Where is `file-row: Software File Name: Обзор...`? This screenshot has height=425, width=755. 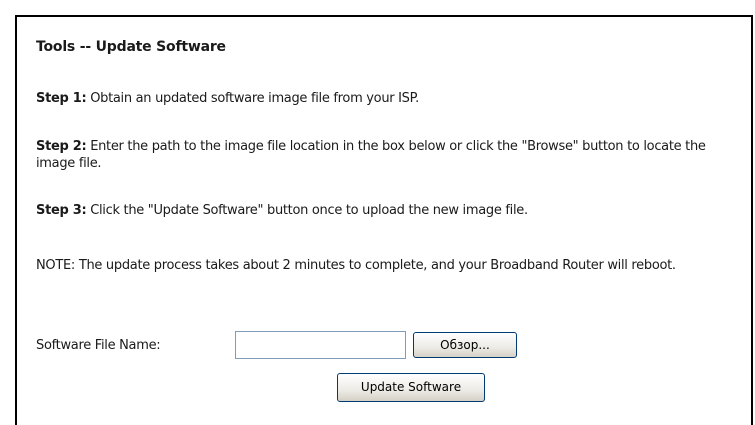 file-row: Software File Name: Обзор... is located at coordinates (386, 345).